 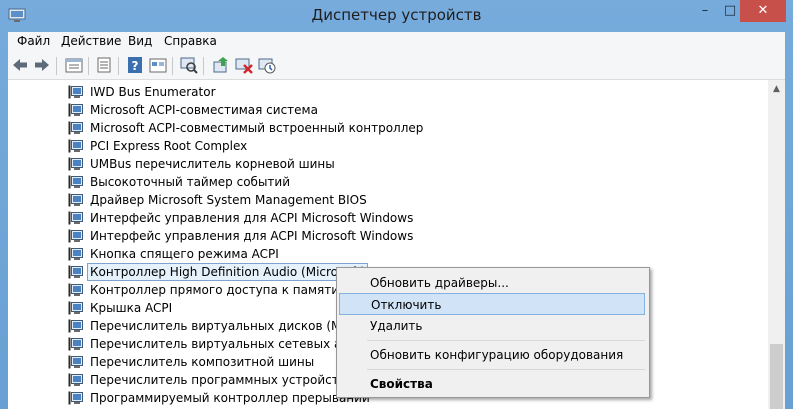 I want to click on device-label: Перечислитель композитной шины, so click(x=202, y=362).